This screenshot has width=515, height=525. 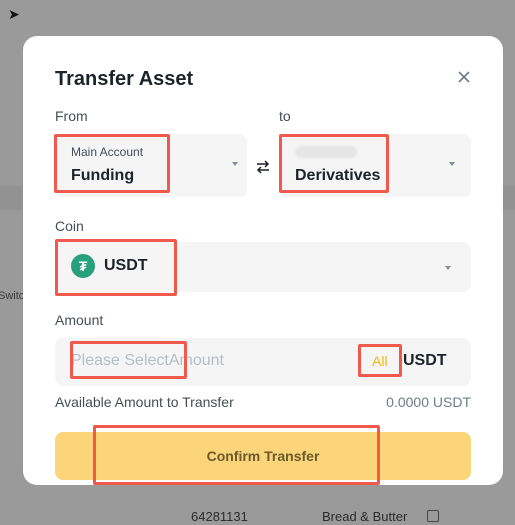 What do you see at coordinates (124, 79) in the screenshot?
I see `modal-title: Transfer Asset` at bounding box center [124, 79].